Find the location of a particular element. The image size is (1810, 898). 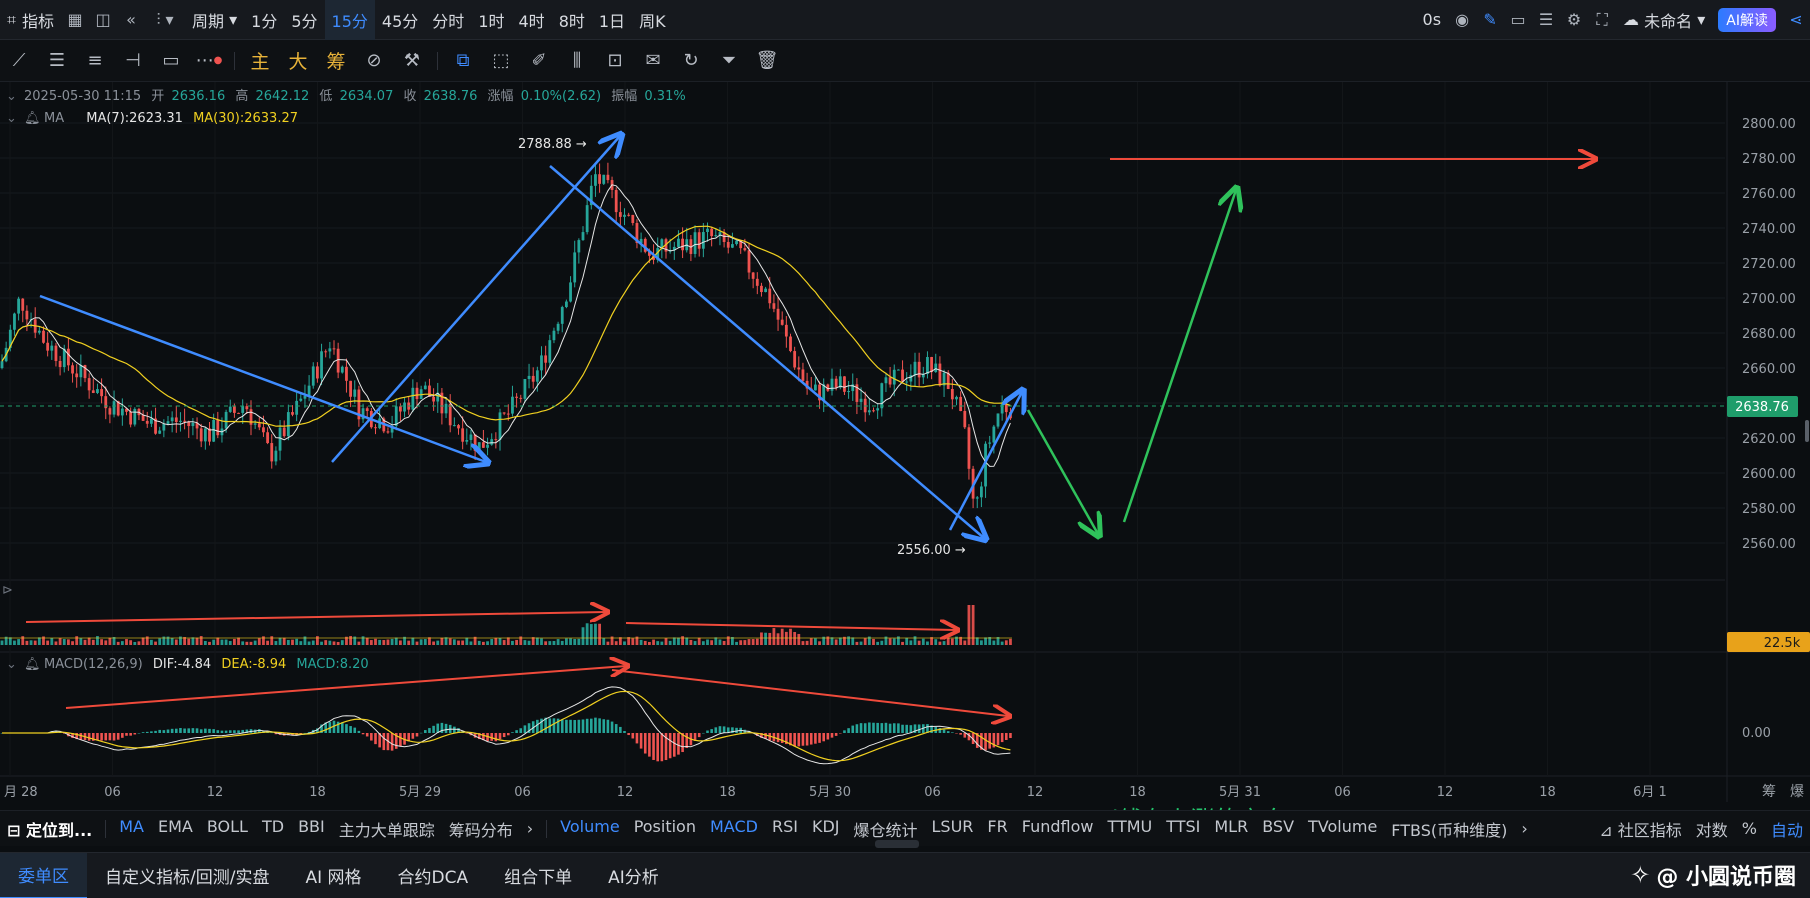

screen-icon: ▭ is located at coordinates (1518, 20).